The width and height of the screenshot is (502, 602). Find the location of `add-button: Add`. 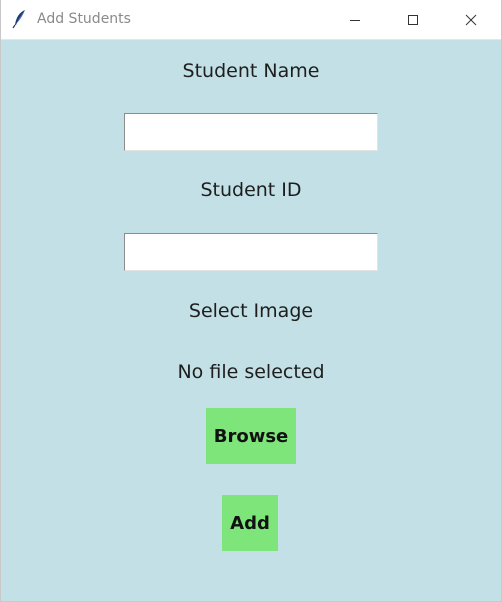

add-button: Add is located at coordinates (250, 523).